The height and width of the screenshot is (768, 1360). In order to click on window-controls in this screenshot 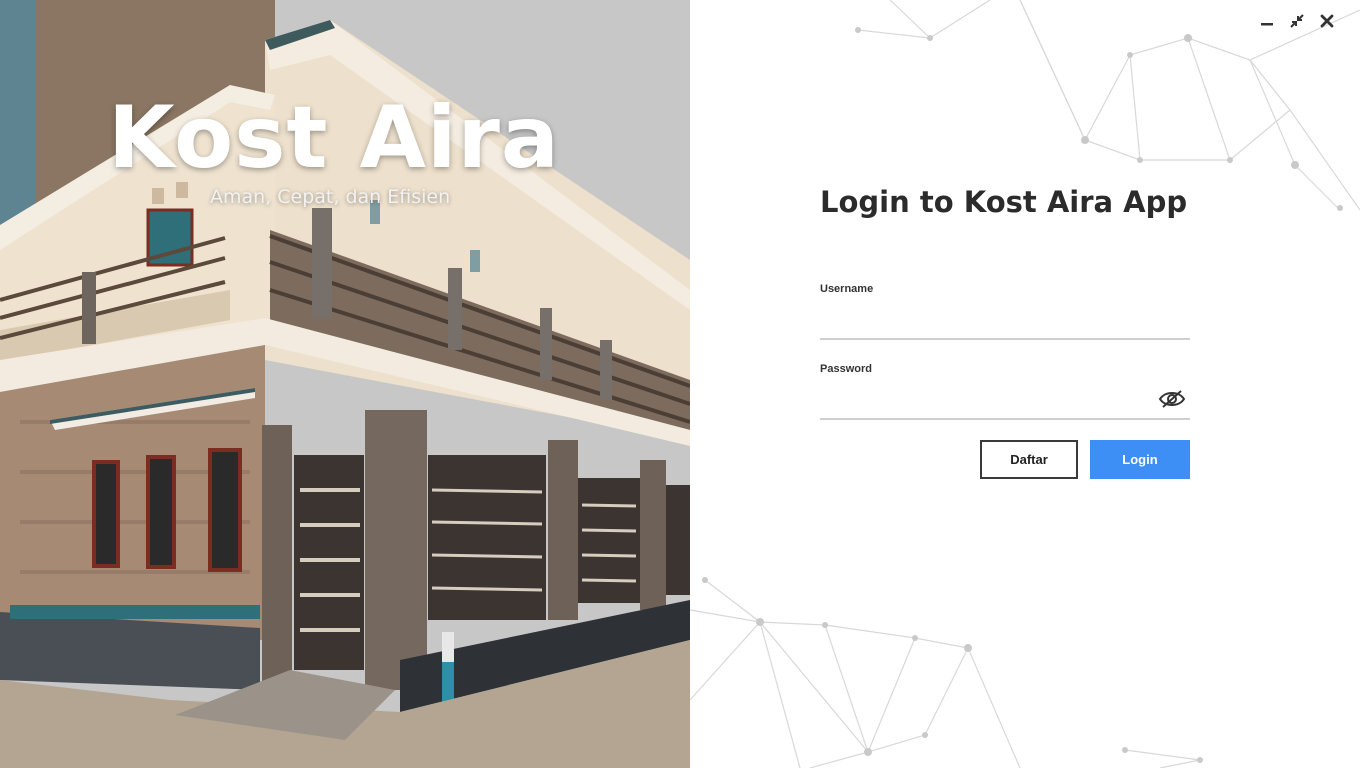, I will do `click(1297, 21)`.